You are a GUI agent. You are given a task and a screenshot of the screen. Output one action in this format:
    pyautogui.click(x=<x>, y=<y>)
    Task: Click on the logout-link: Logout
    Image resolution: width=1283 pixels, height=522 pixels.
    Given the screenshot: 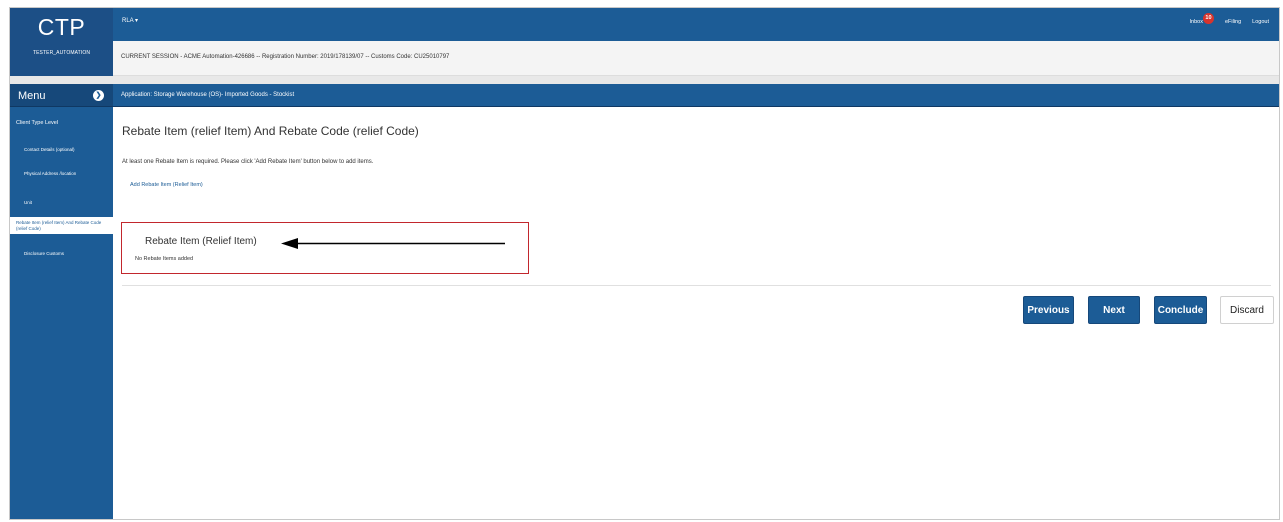 What is the action you would take?
    pyautogui.click(x=1260, y=22)
    